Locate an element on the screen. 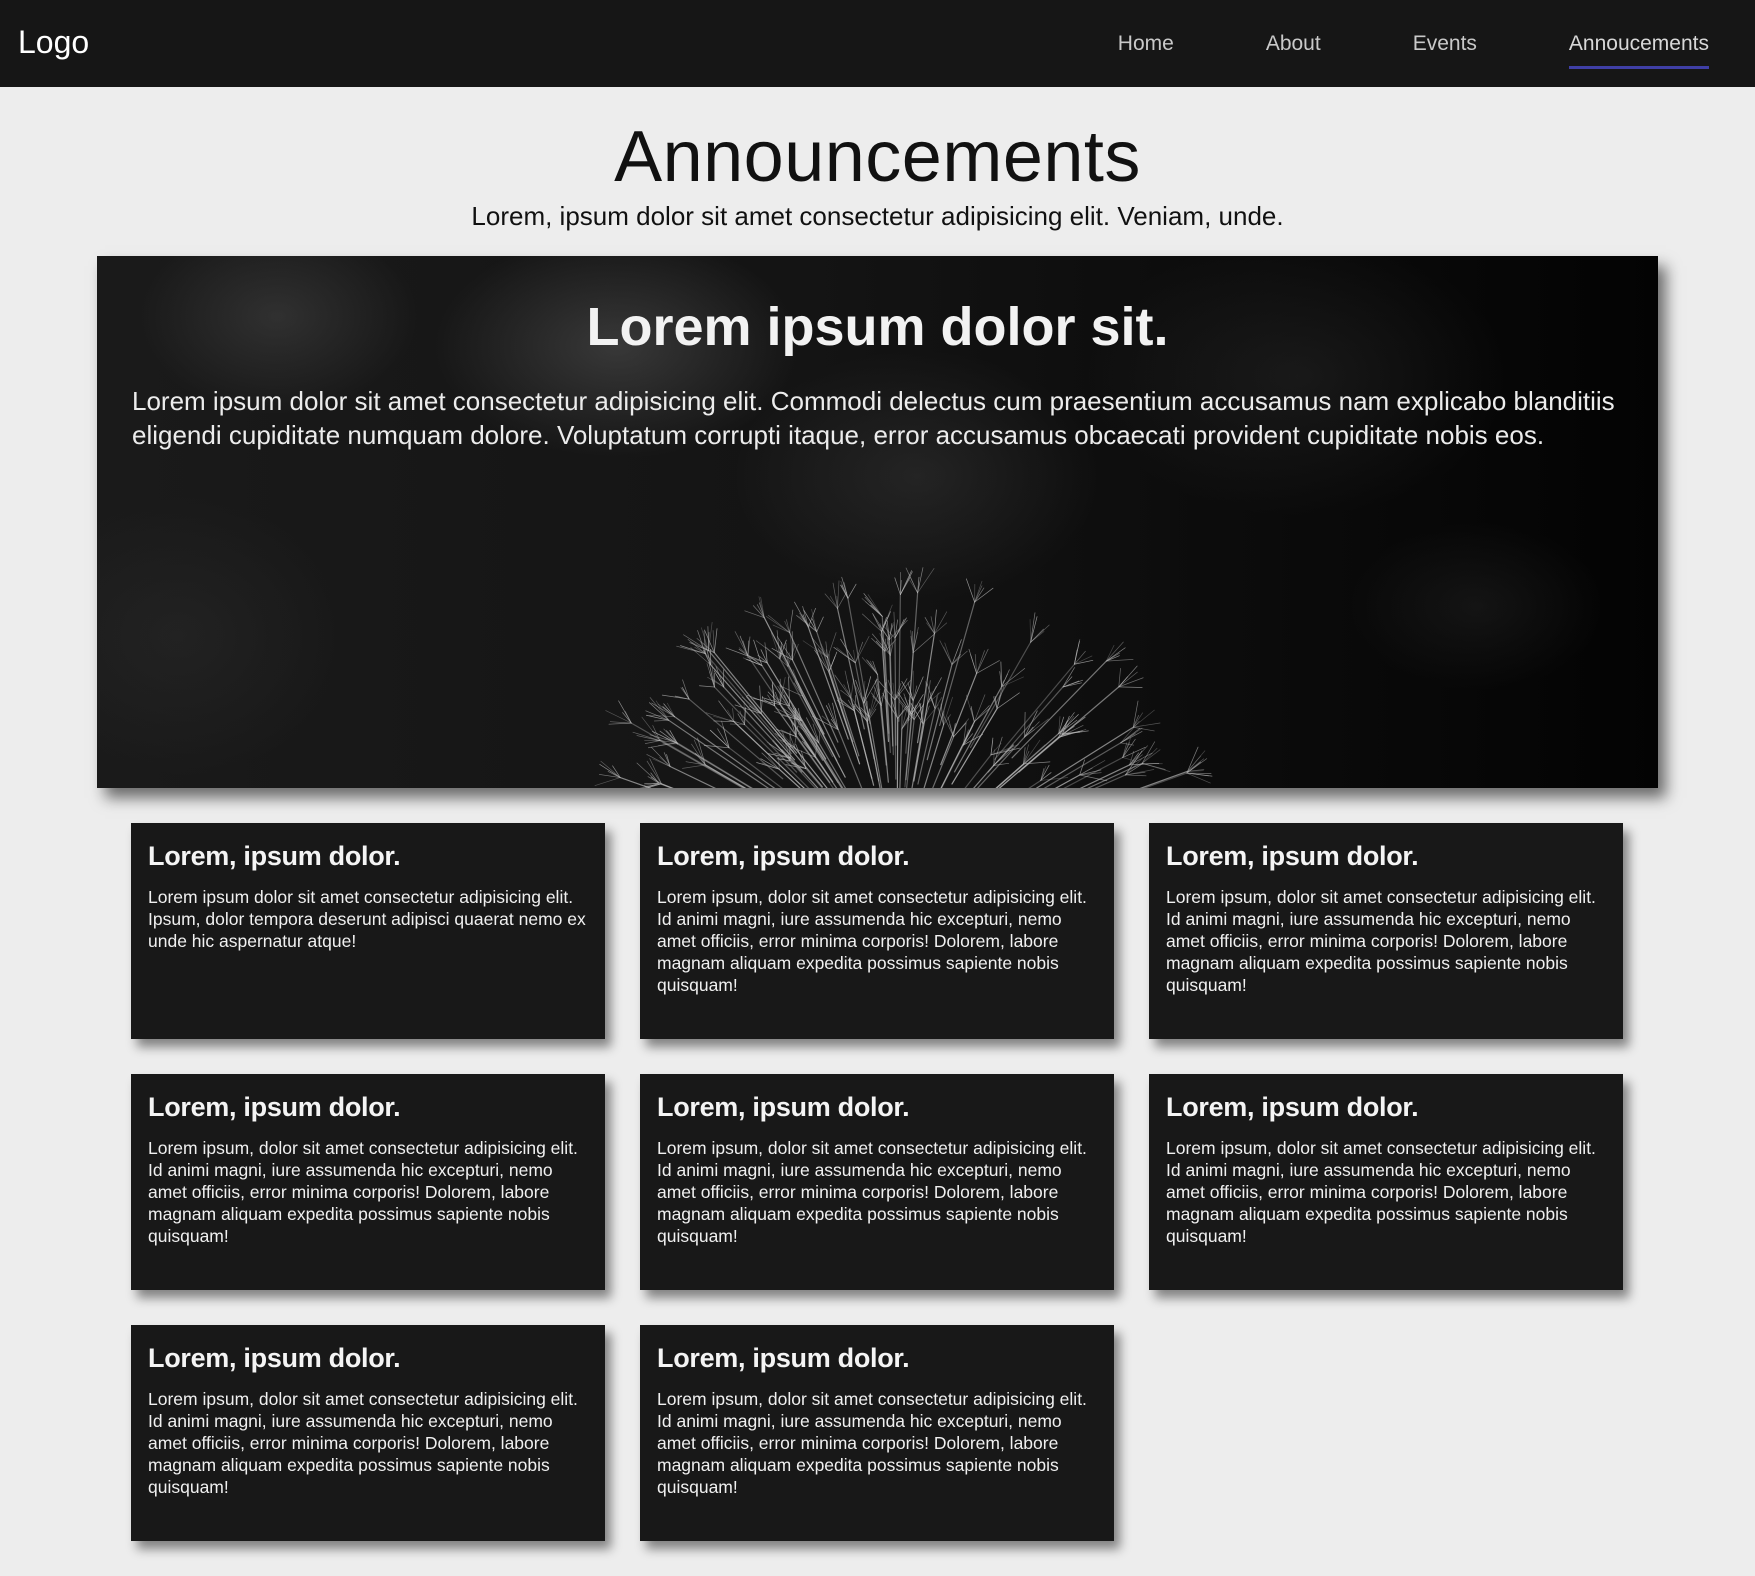  nav-links: Home About Events Annoucements is located at coordinates (1414, 43).